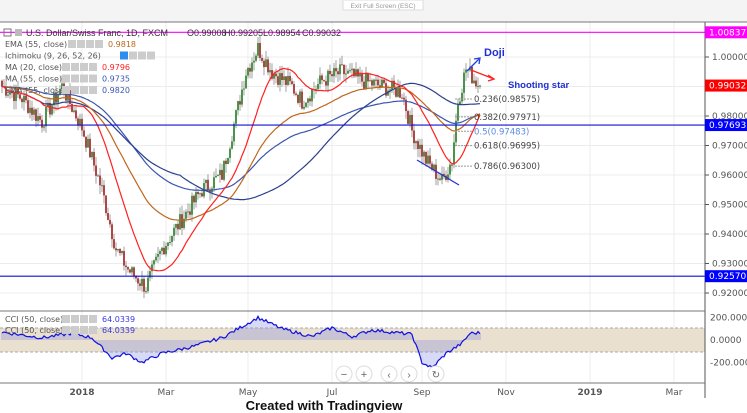 This screenshot has width=747, height=413. I want to click on price-tick-label: 0.95000, so click(729, 206).